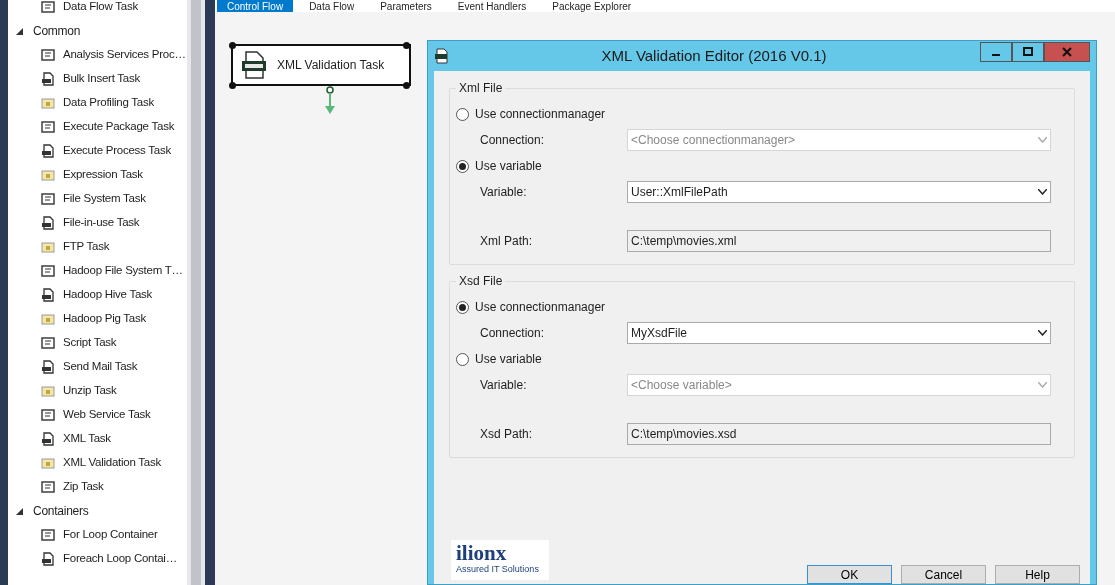  What do you see at coordinates (255, 6) in the screenshot?
I see `designer-tab: Control Flow` at bounding box center [255, 6].